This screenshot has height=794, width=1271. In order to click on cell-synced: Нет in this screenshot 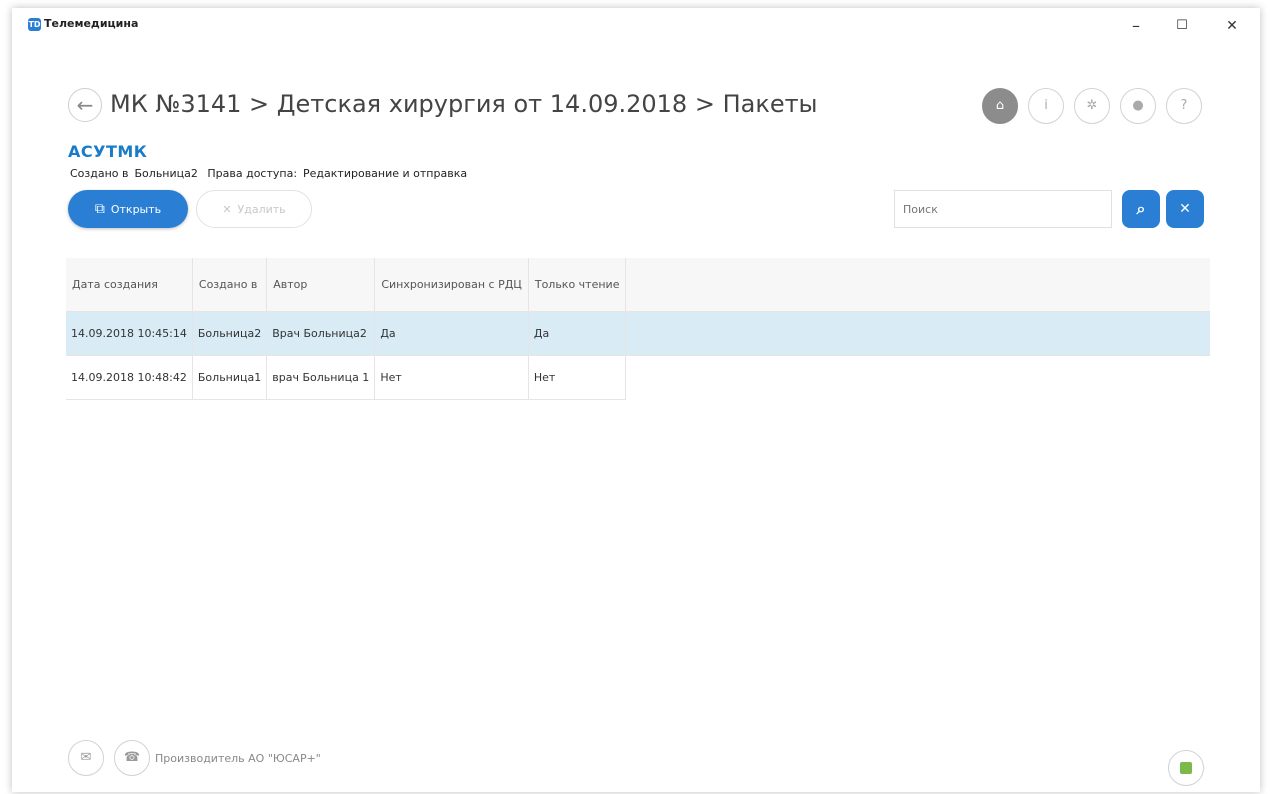, I will do `click(451, 377)`.